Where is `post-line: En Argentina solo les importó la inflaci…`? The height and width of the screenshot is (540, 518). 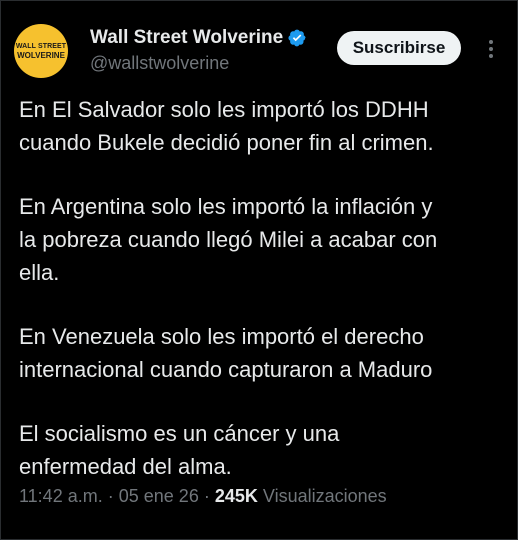 post-line: En Argentina solo les importó la inflaci… is located at coordinates (226, 206).